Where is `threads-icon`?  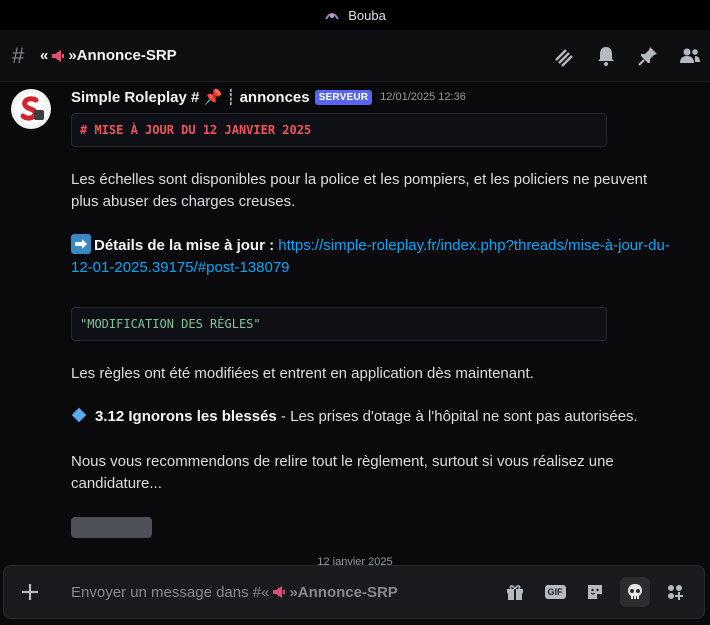
threads-icon is located at coordinates (564, 56).